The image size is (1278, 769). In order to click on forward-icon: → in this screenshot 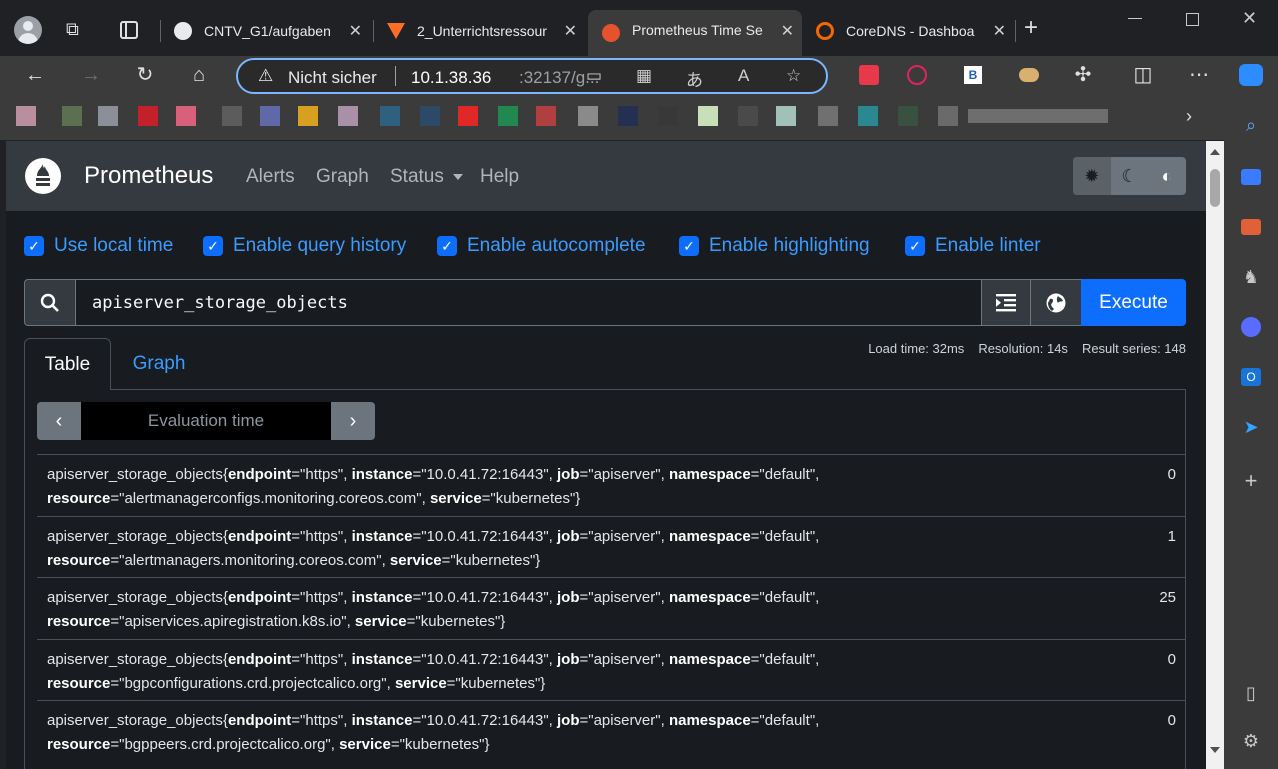, I will do `click(91, 75)`.